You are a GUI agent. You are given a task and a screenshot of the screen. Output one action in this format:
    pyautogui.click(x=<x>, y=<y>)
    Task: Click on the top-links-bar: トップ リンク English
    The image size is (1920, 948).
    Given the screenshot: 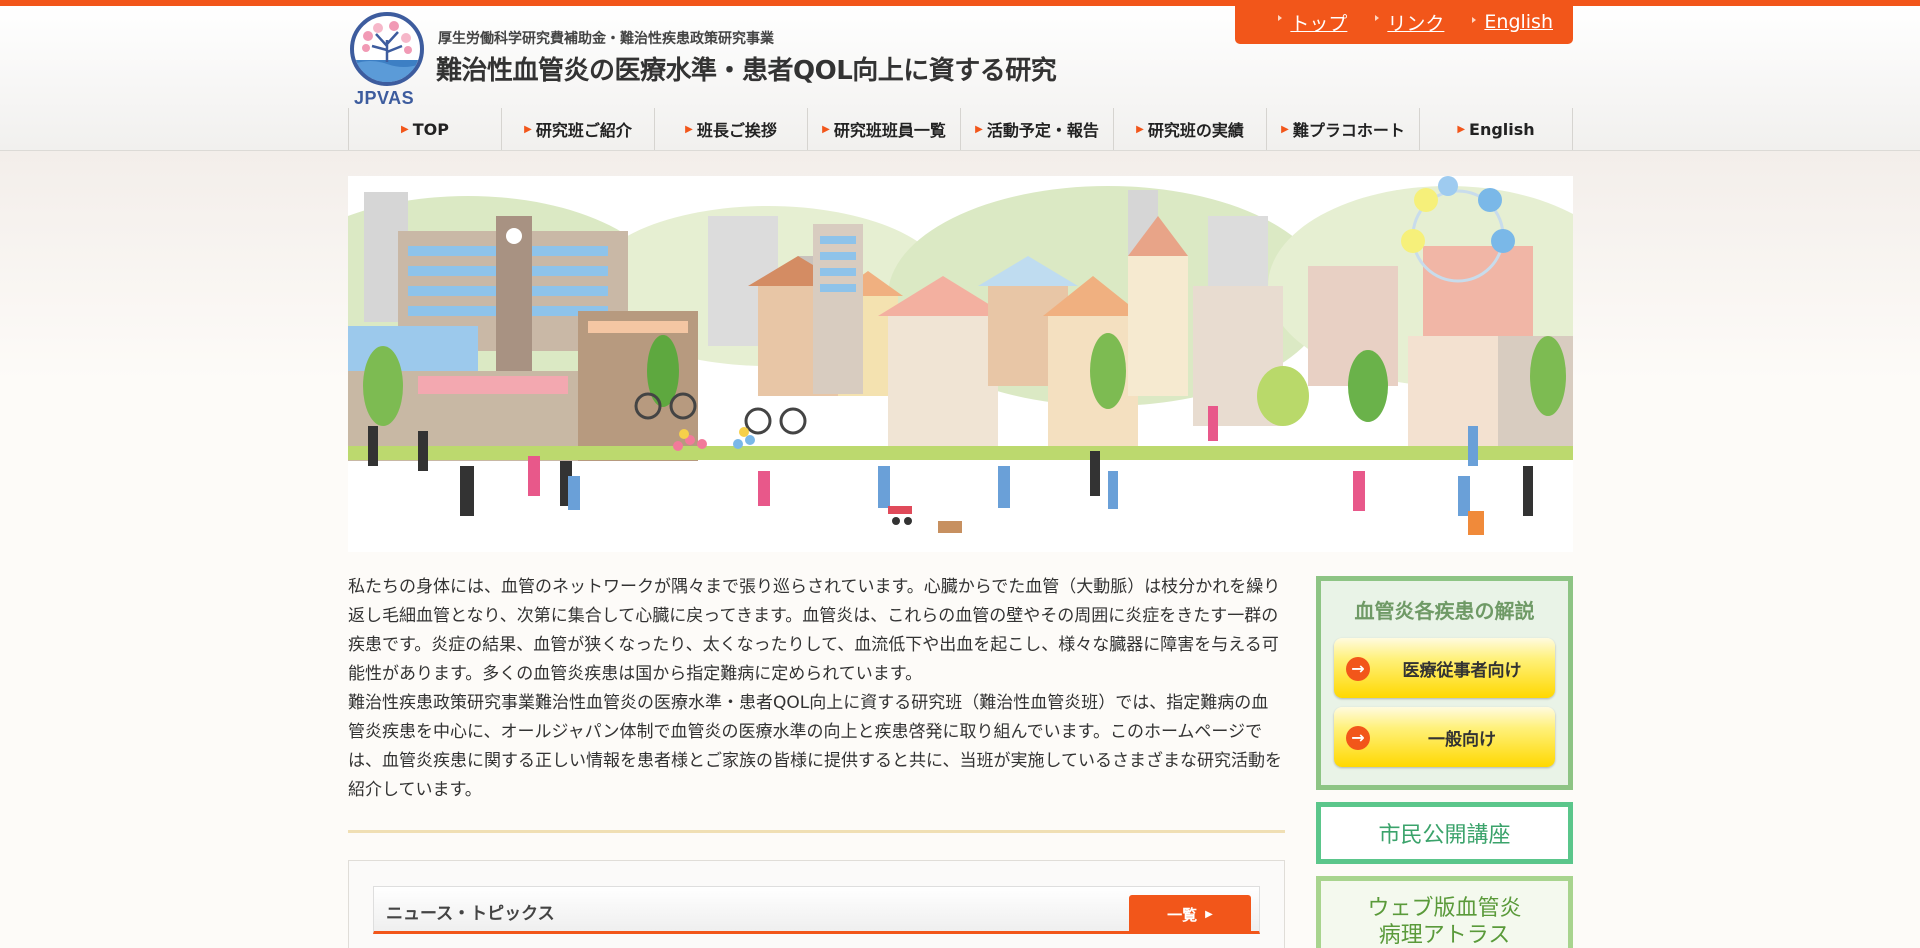 What is the action you would take?
    pyautogui.click(x=1404, y=22)
    